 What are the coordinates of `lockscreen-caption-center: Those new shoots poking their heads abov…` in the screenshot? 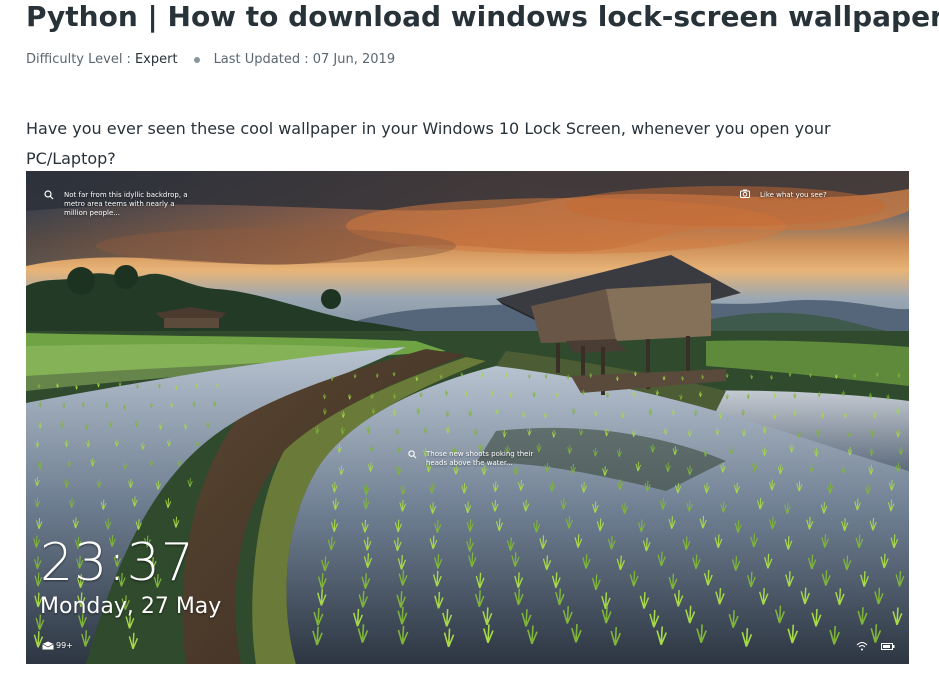 It's located at (486, 459).